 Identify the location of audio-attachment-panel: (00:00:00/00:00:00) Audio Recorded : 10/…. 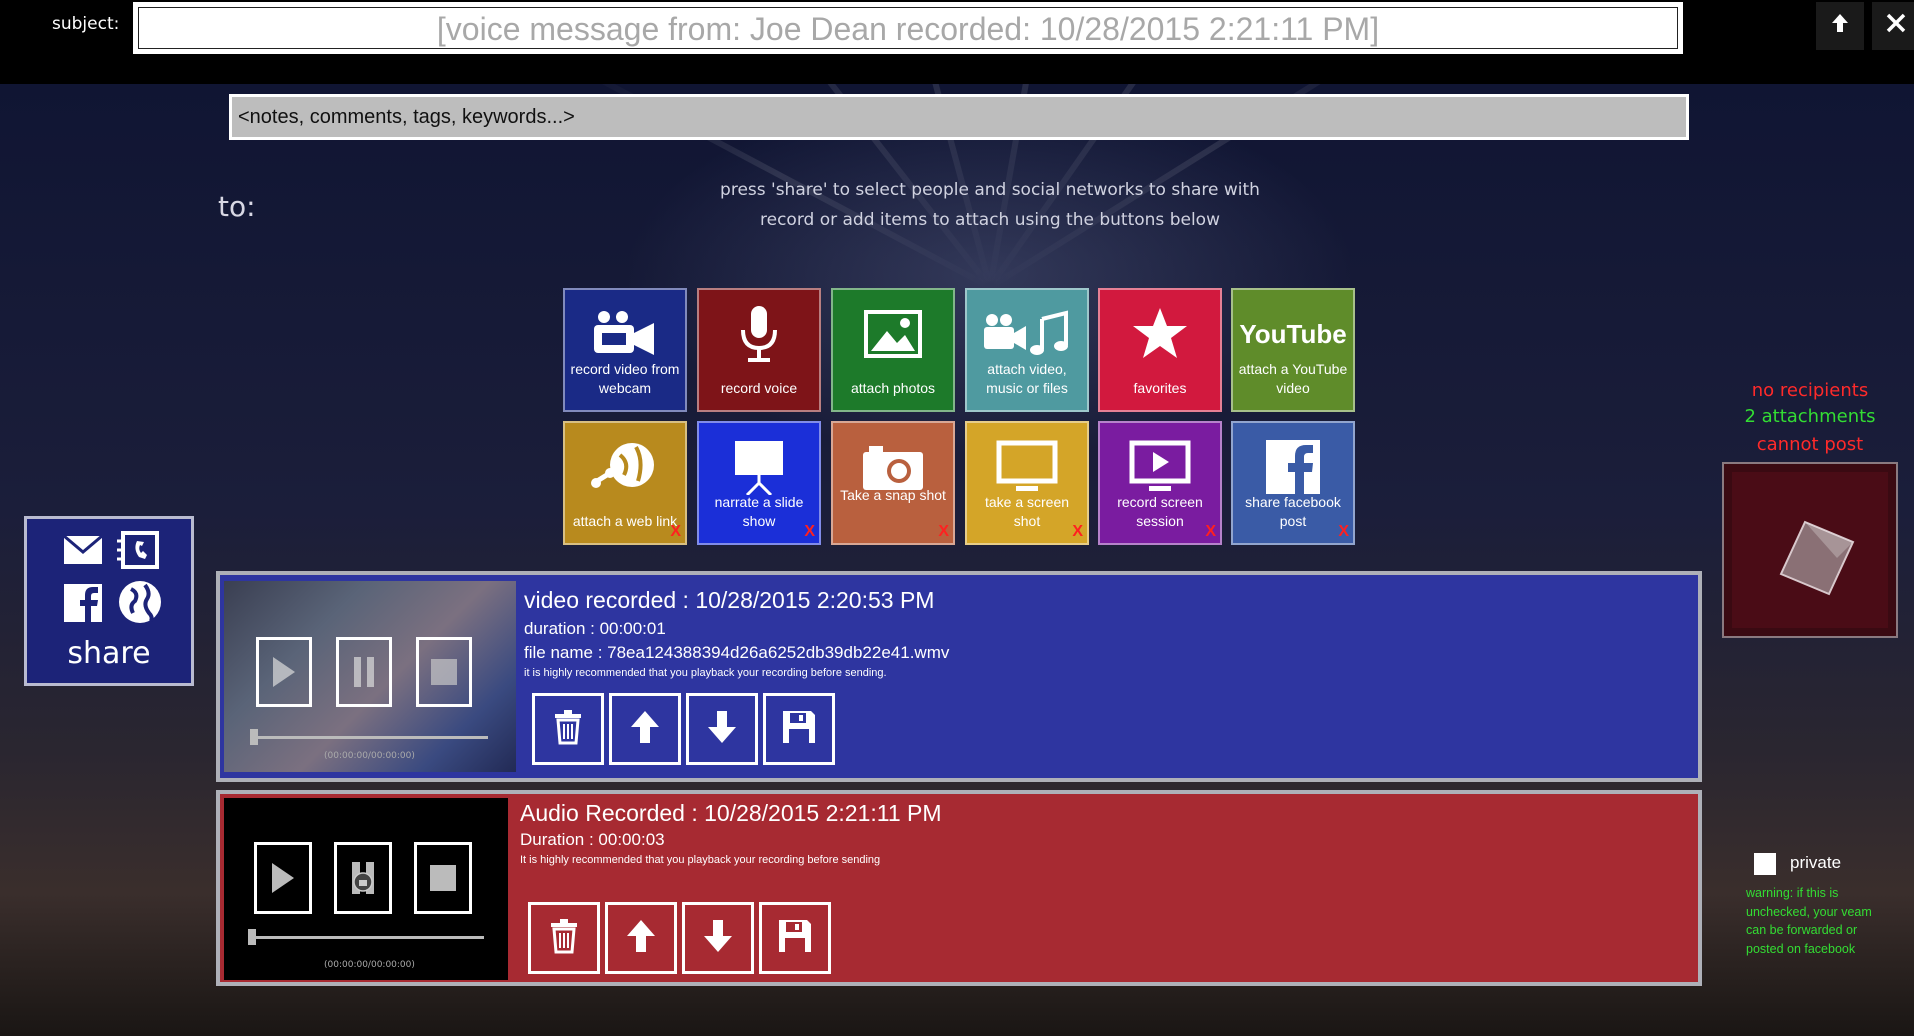
(959, 888).